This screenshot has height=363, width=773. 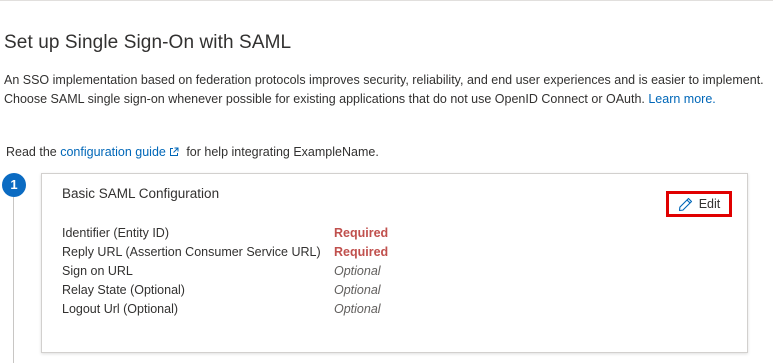 I want to click on read-prefix: Read the, so click(x=33, y=152).